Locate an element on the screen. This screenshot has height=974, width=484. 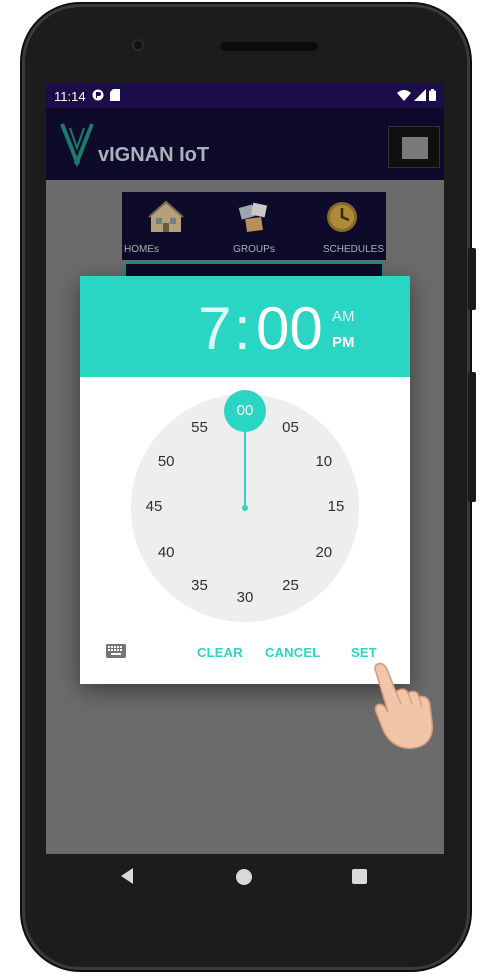
clock-number: 20 is located at coordinates (324, 554).